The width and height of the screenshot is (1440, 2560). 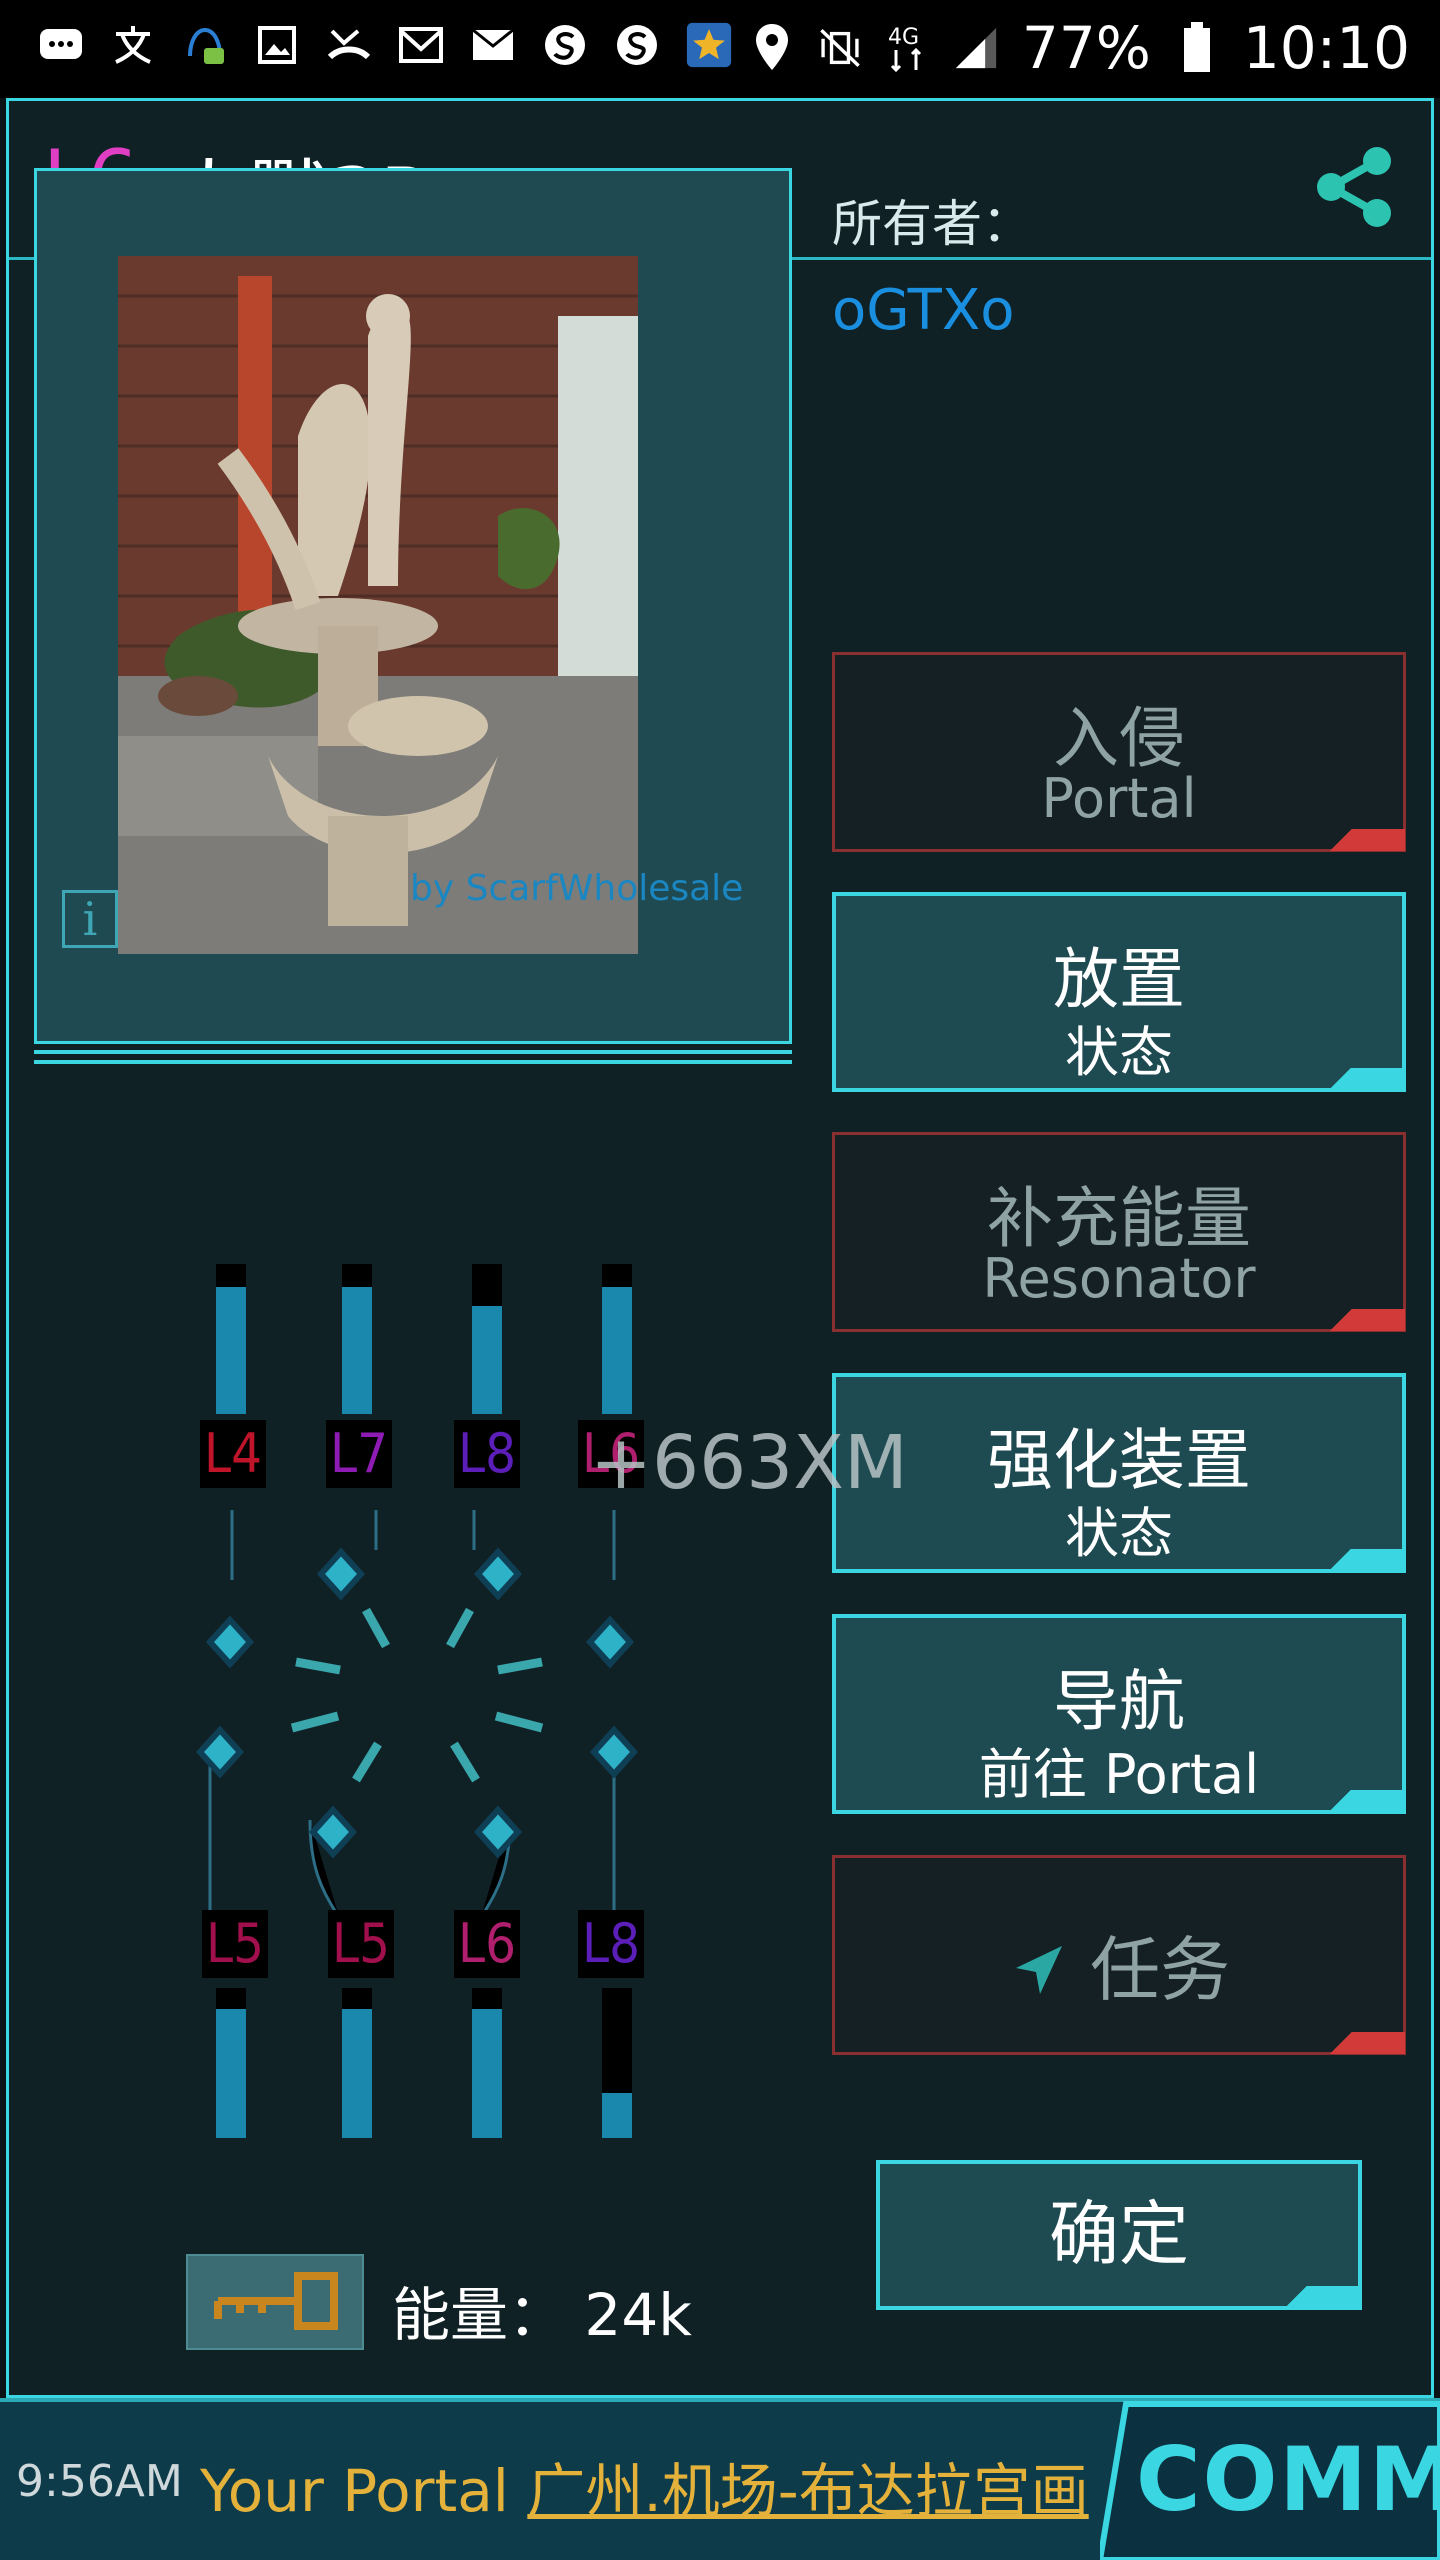 What do you see at coordinates (378, 605) in the screenshot?
I see `portal-photo` at bounding box center [378, 605].